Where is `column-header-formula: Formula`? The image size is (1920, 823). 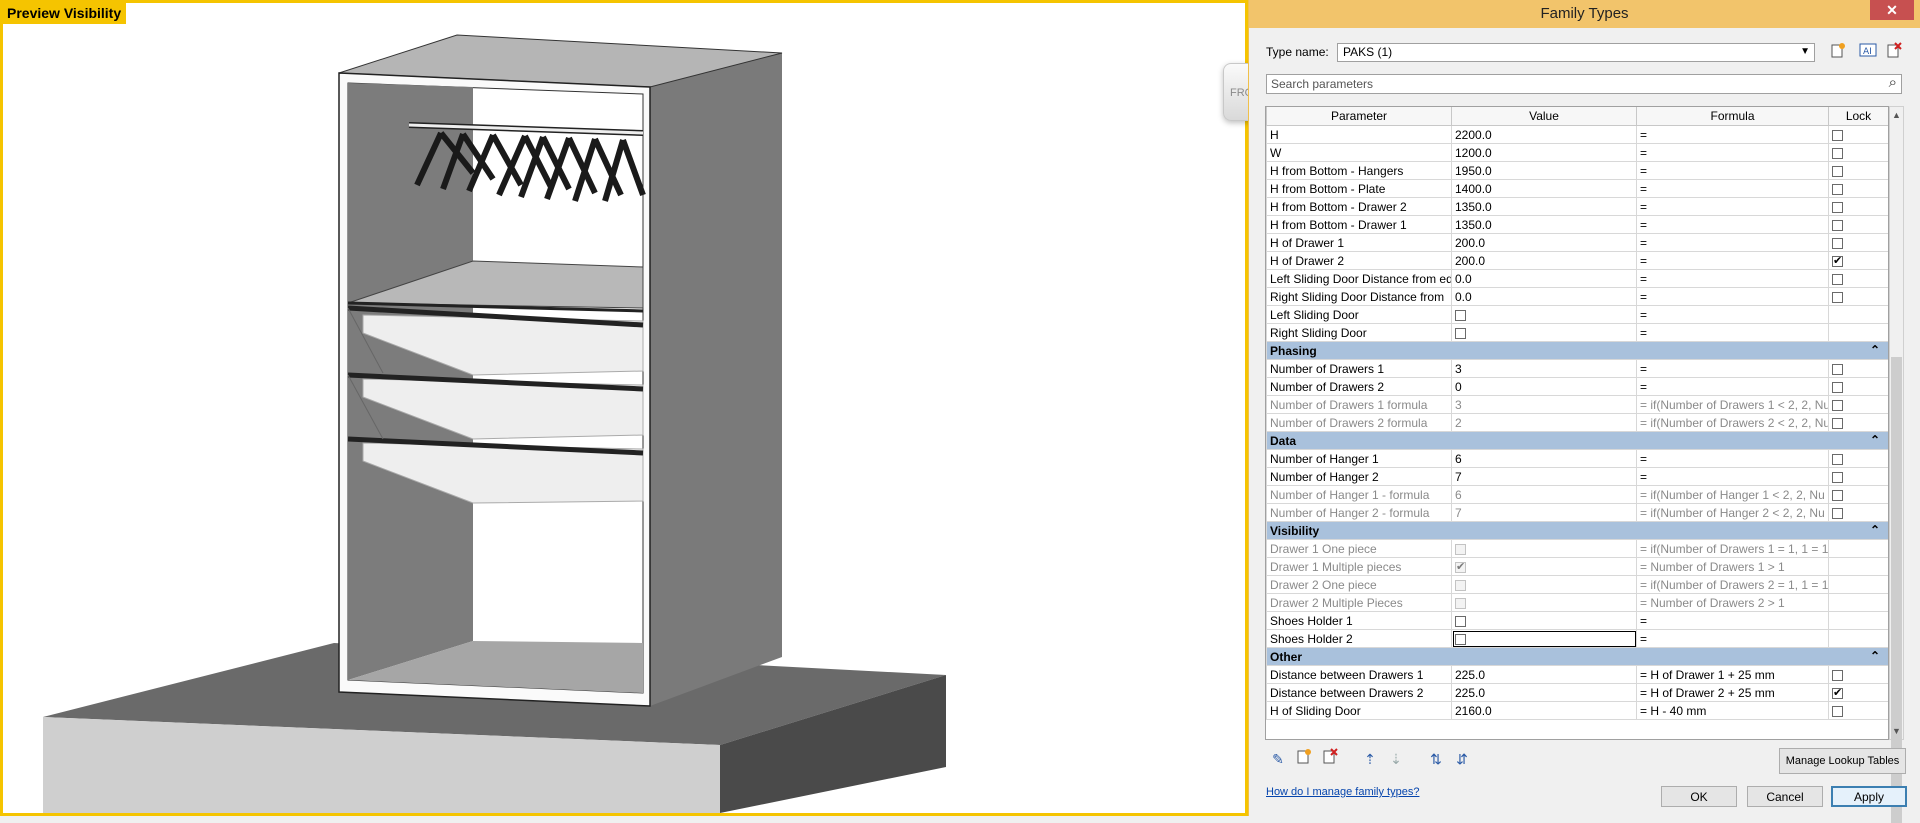 column-header-formula: Formula is located at coordinates (1732, 116).